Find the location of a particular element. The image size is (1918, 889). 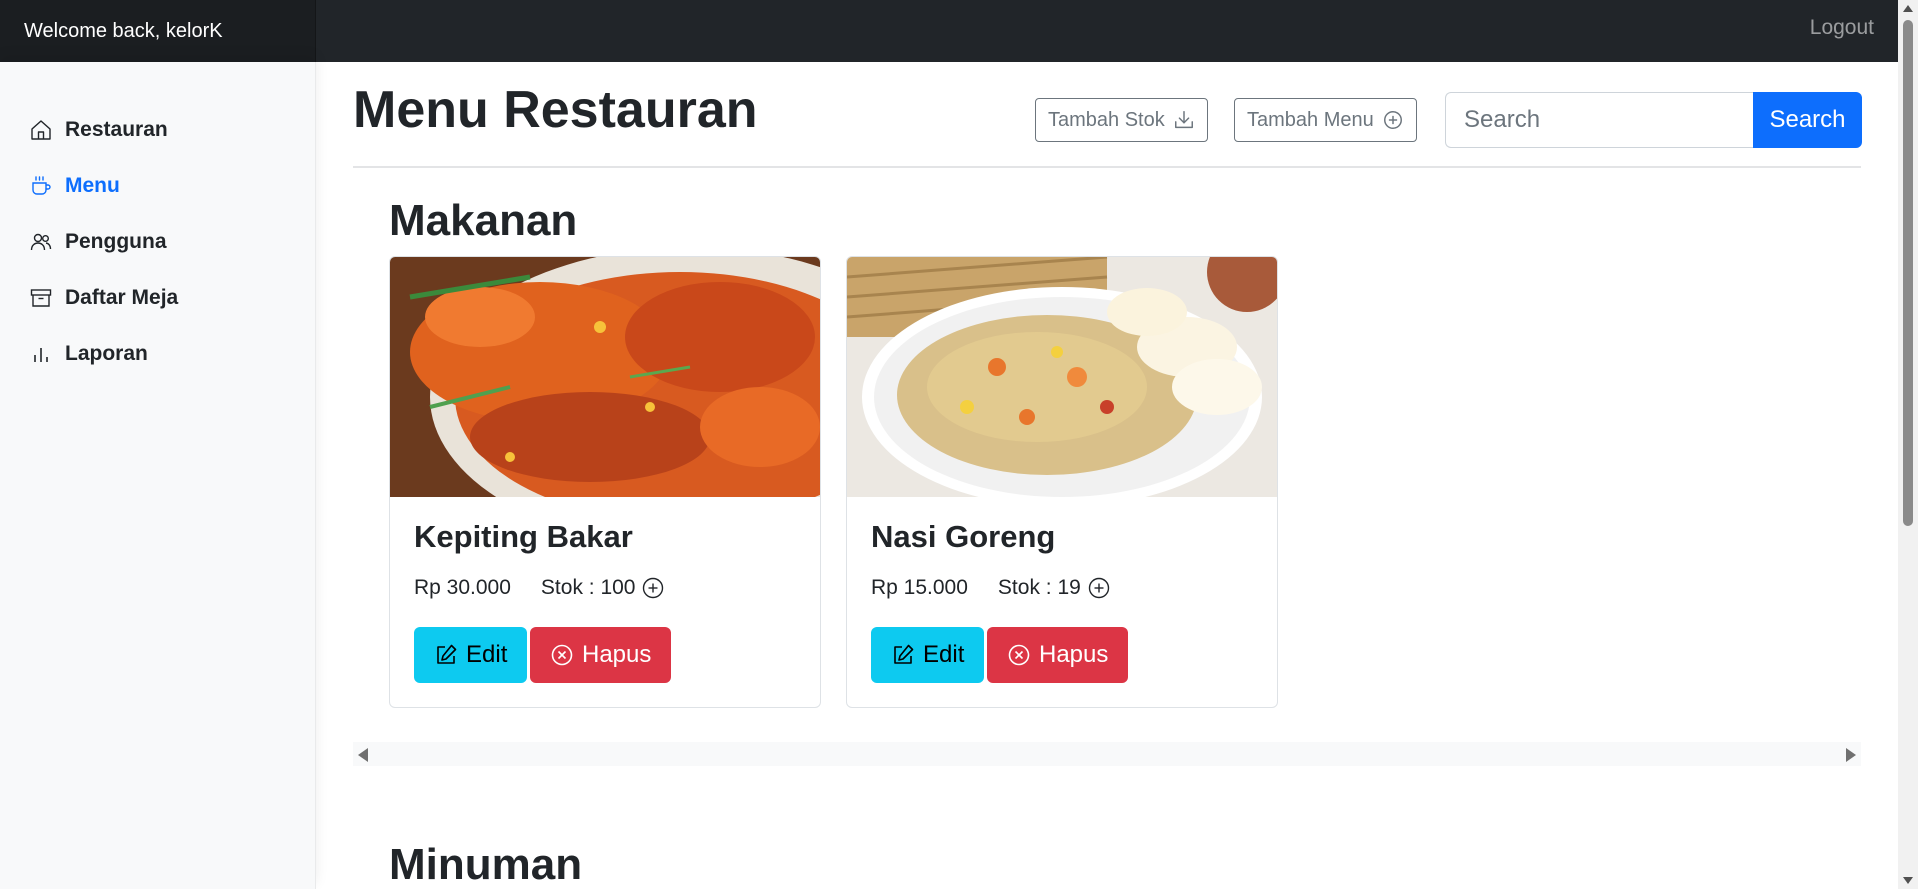

sidebar-item-label: Restauran is located at coordinates (116, 129).